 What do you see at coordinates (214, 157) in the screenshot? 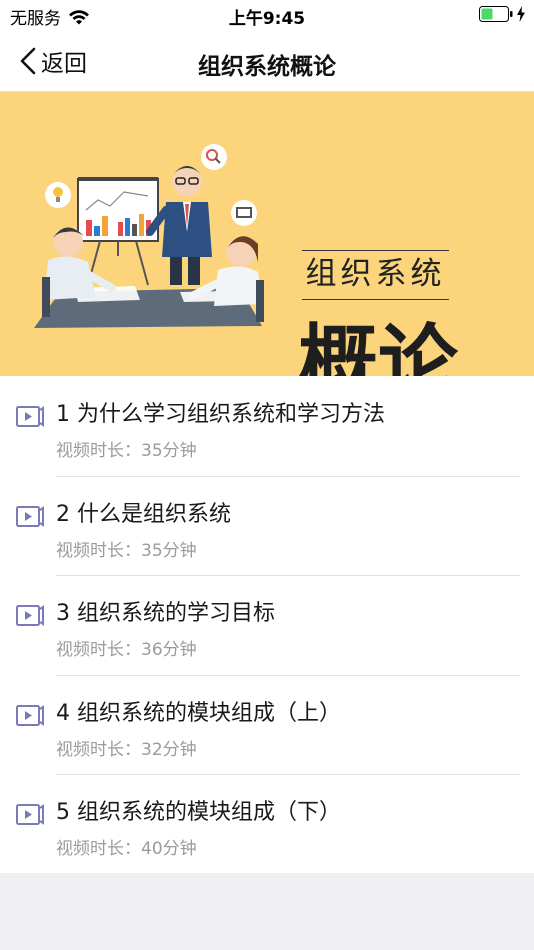
I see `magnifier-bubble` at bounding box center [214, 157].